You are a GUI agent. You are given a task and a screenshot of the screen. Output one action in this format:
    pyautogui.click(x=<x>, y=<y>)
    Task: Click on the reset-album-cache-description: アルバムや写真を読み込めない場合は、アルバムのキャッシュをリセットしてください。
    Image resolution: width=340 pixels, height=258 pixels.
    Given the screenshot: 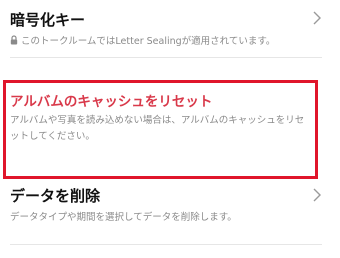 What is the action you would take?
    pyautogui.click(x=157, y=128)
    